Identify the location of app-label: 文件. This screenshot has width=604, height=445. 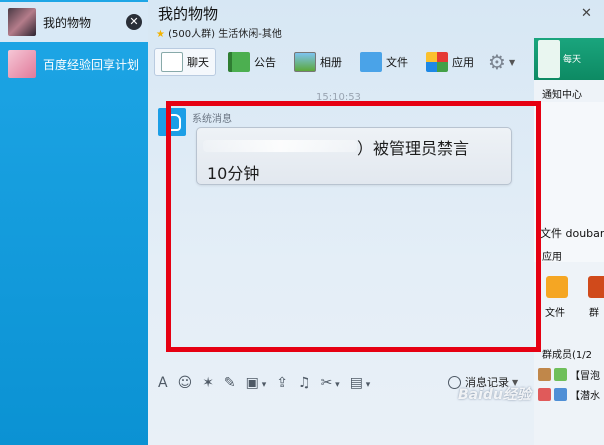
(555, 313).